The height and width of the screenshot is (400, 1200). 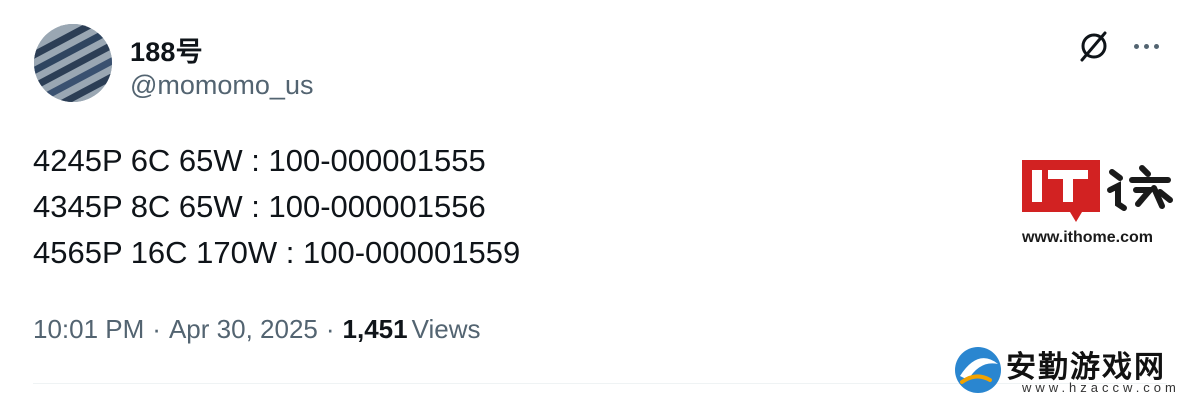 I want to click on display-name: 188号, so click(x=166, y=49).